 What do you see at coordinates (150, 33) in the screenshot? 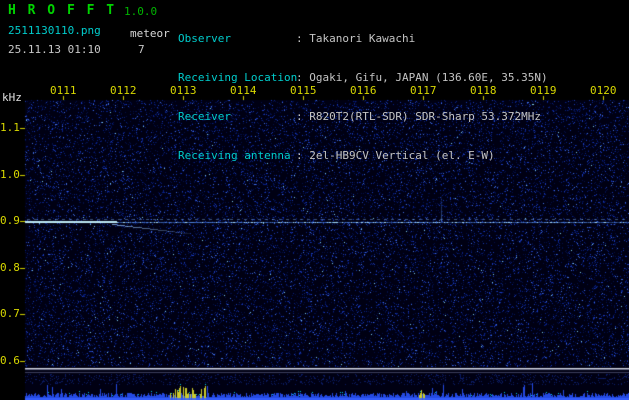
I see `mode-label: meteor` at bounding box center [150, 33].